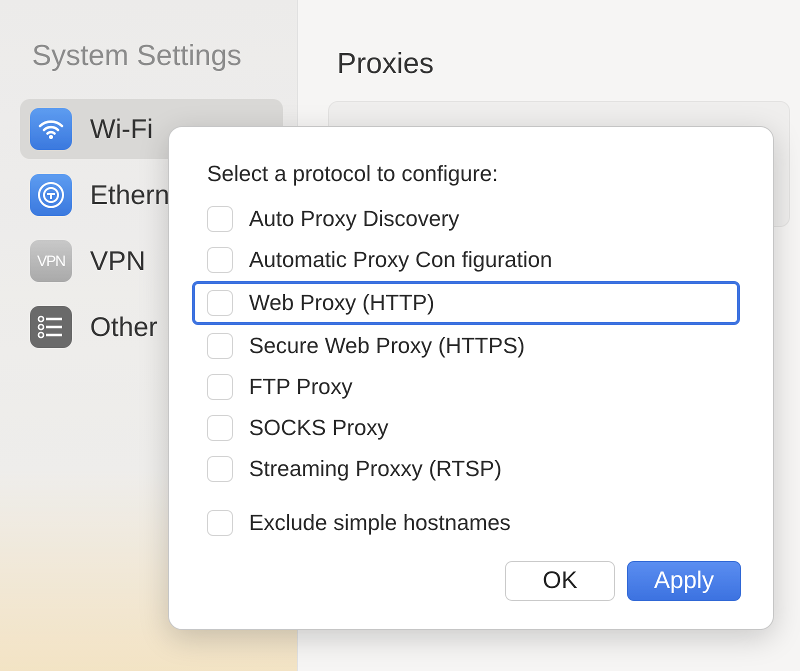 Image resolution: width=800 pixels, height=671 pixels. I want to click on wifi-icon, so click(51, 129).